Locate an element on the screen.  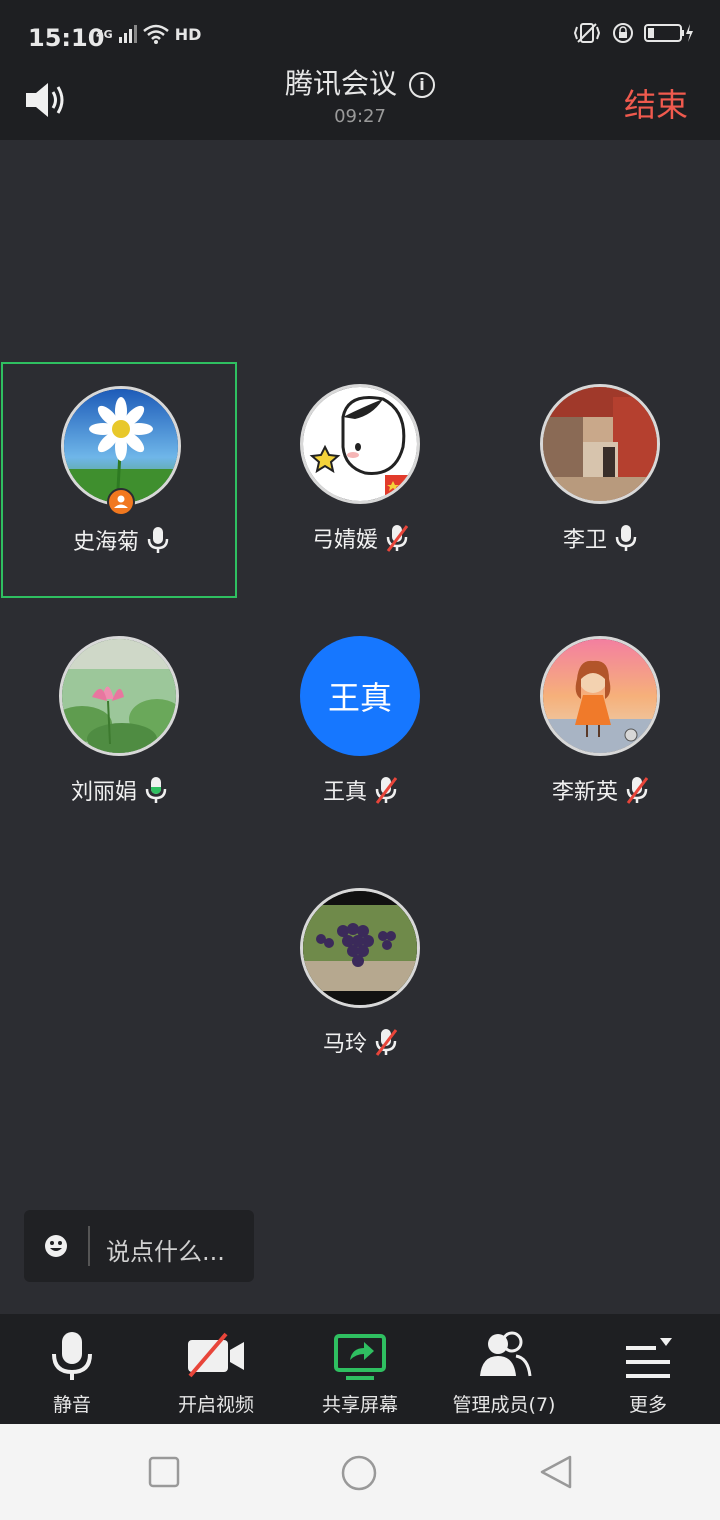
manage-members-button: 管理成员(7) is located at coordinates (504, 1369).